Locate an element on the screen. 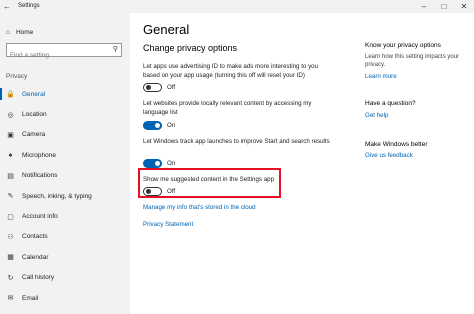 This screenshot has width=474, height=314. search-input is located at coordinates (57, 55).